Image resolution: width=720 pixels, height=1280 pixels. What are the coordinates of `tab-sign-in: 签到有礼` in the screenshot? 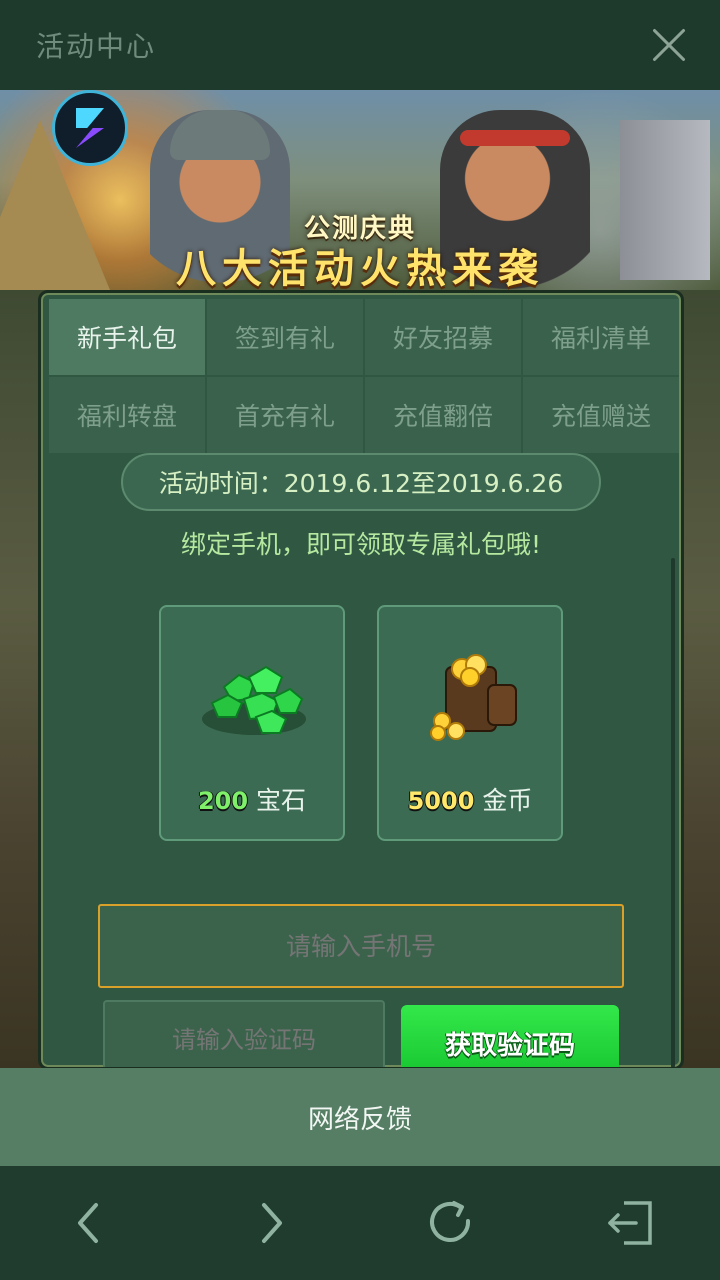 It's located at (285, 337).